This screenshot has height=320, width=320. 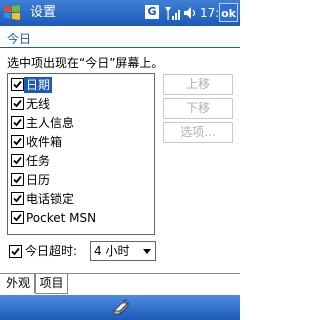 I want to click on list-item: 主人信息, so click(x=81, y=123).